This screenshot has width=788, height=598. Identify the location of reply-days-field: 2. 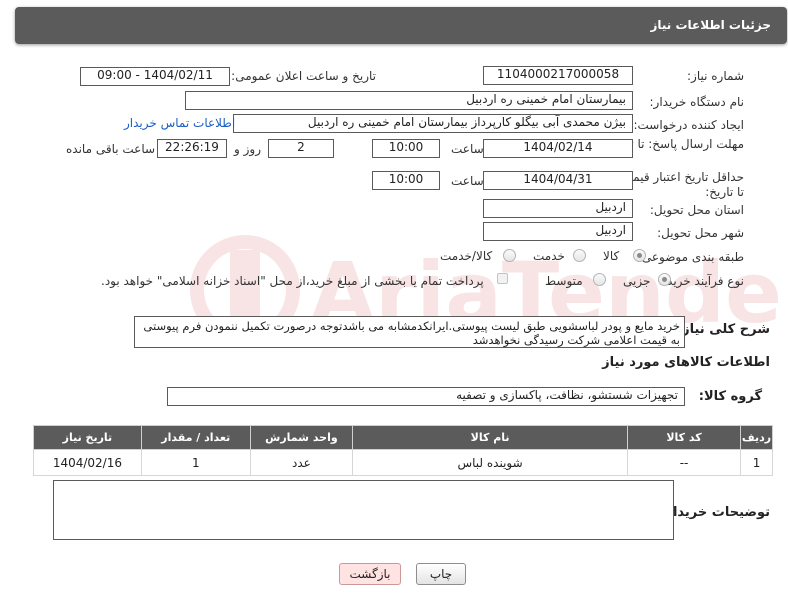
(301, 148).